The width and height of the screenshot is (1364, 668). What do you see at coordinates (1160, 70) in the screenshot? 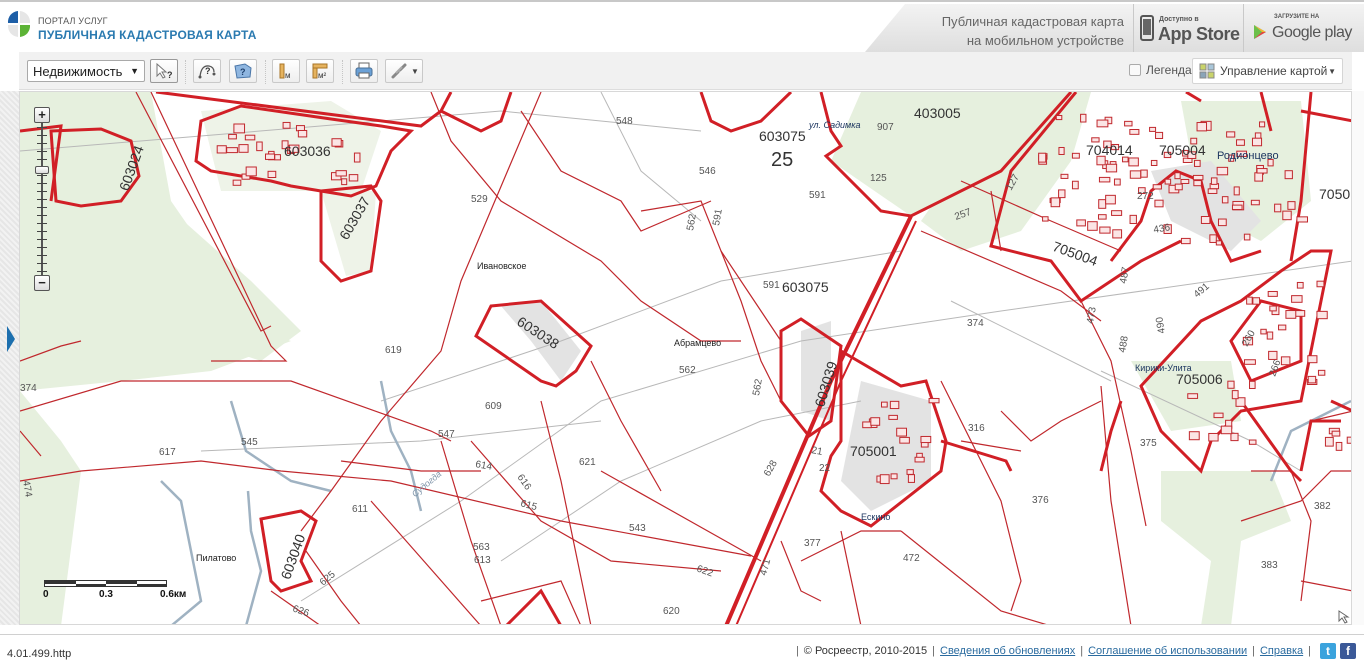
I see `legend-toggle: Легенда` at bounding box center [1160, 70].